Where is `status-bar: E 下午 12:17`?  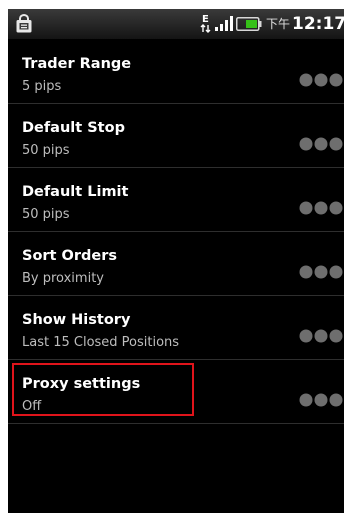 status-bar: E 下午 12:17 is located at coordinates (176, 24).